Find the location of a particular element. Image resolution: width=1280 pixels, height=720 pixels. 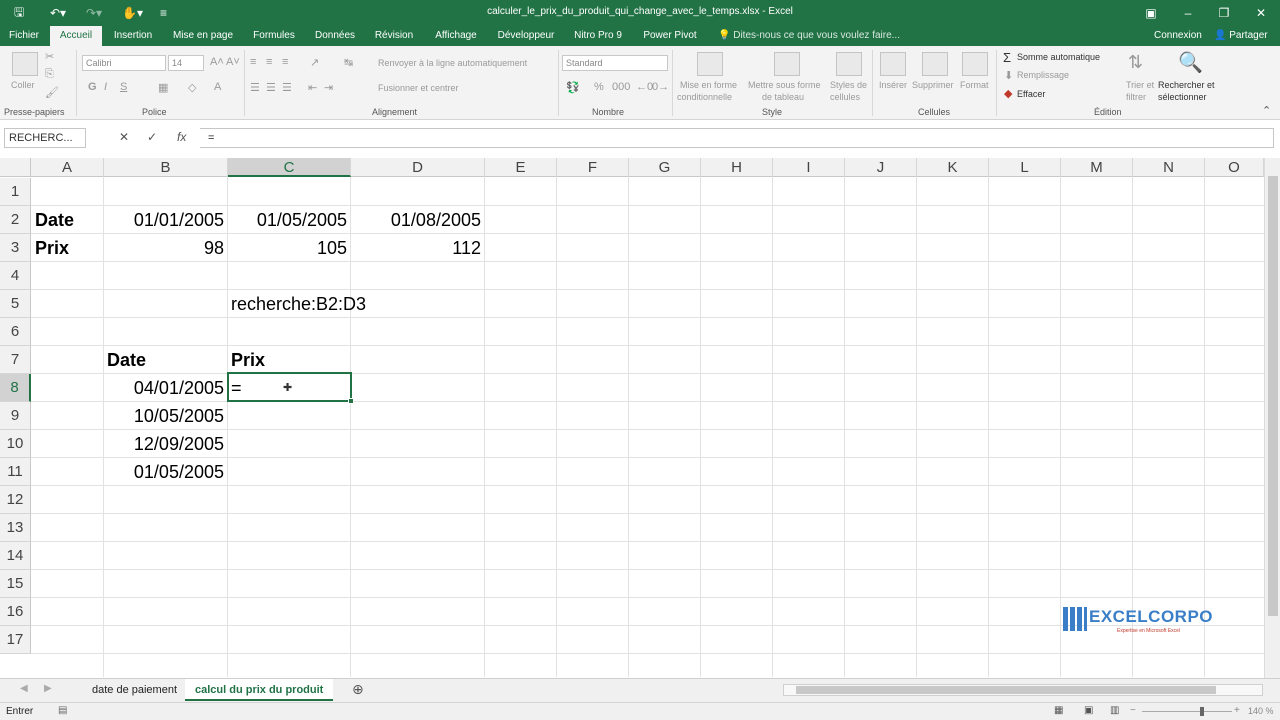

delete-cells-icon is located at coordinates (935, 64).